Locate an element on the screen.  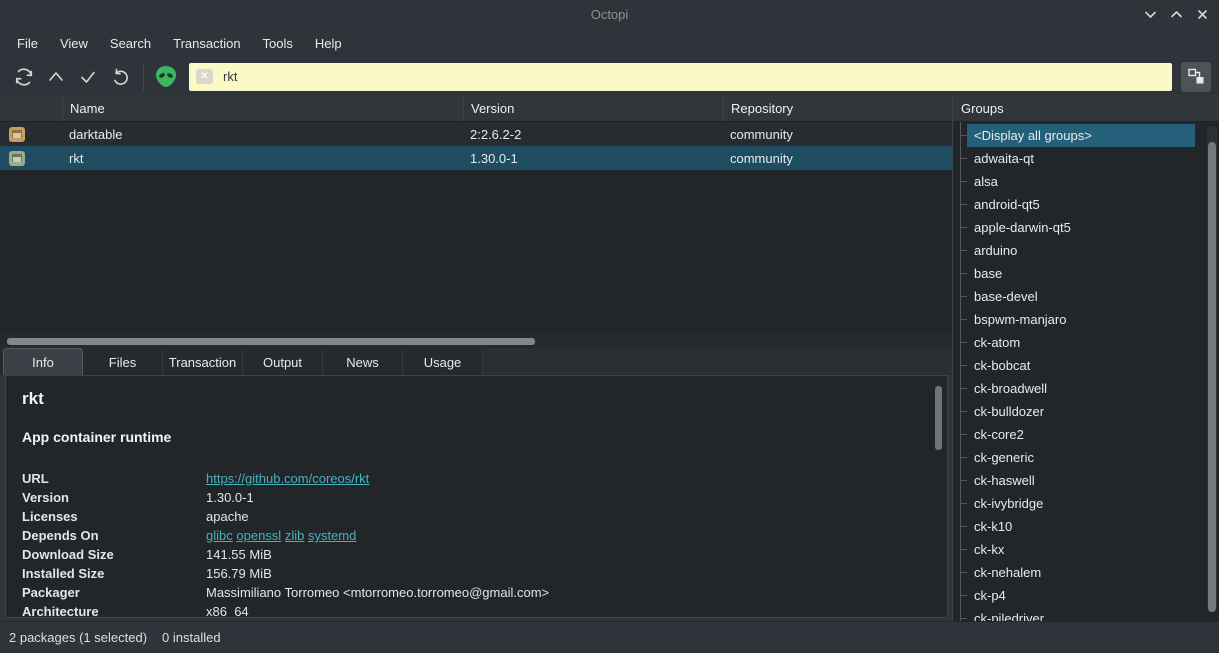
group-item: ck-haswell is located at coordinates (1077, 480).